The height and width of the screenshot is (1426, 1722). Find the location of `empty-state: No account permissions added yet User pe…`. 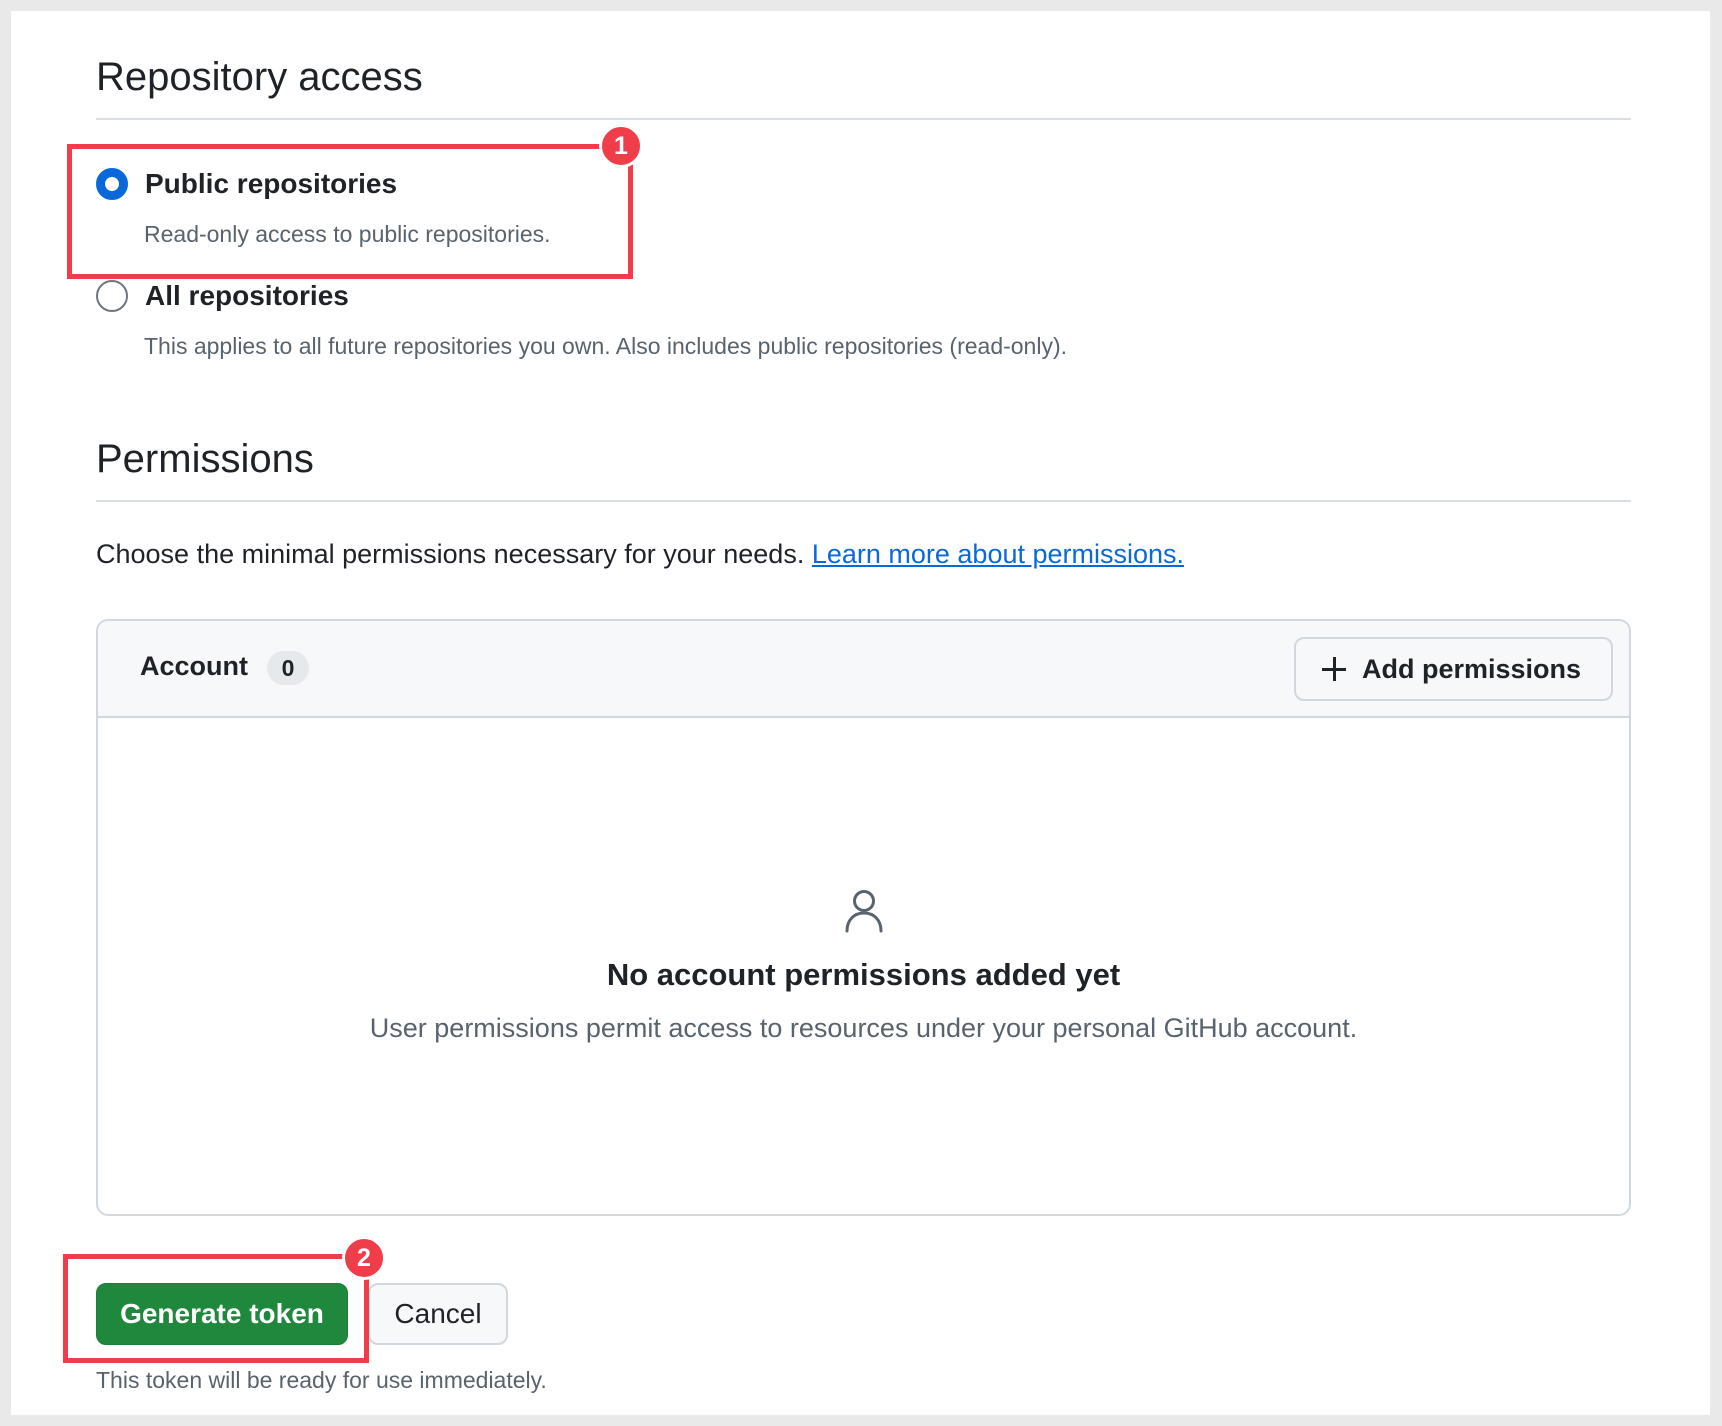

empty-state: No account permissions added yet User pe… is located at coordinates (863, 966).